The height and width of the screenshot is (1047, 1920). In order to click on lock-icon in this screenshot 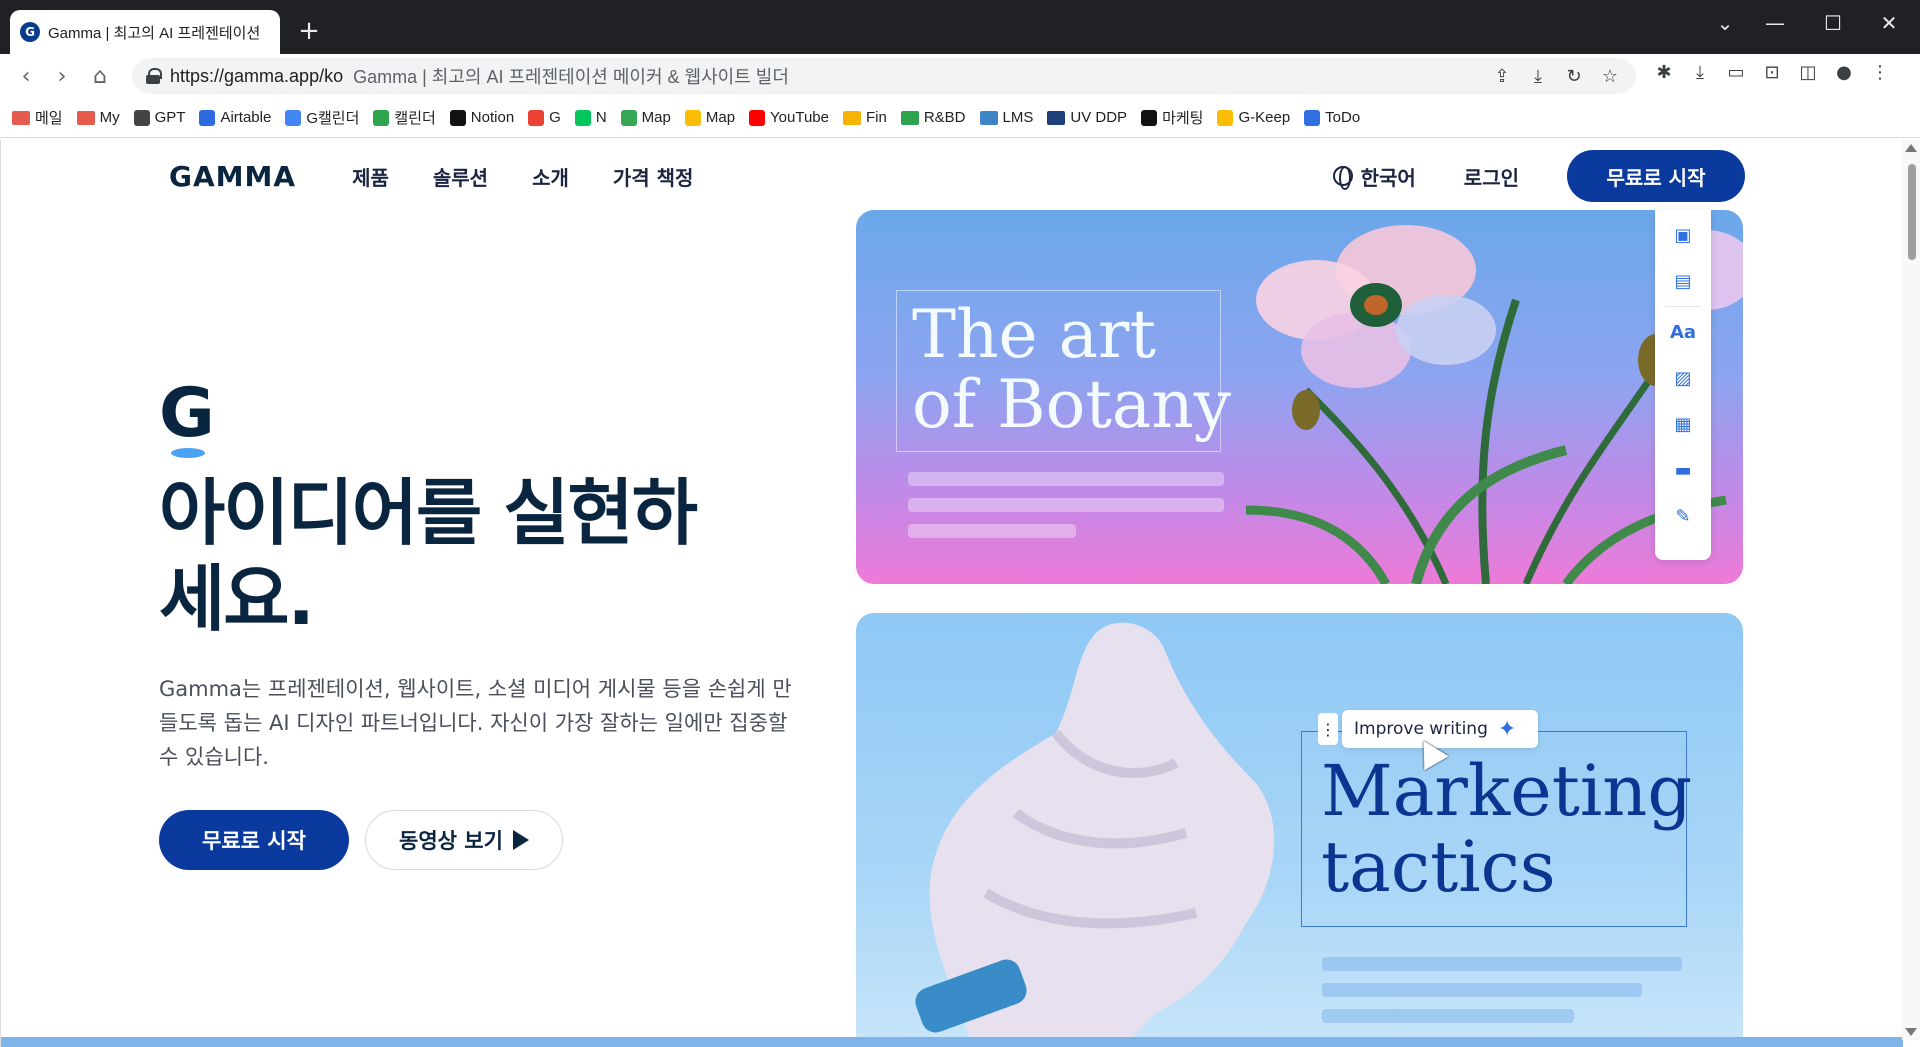, I will do `click(154, 76)`.